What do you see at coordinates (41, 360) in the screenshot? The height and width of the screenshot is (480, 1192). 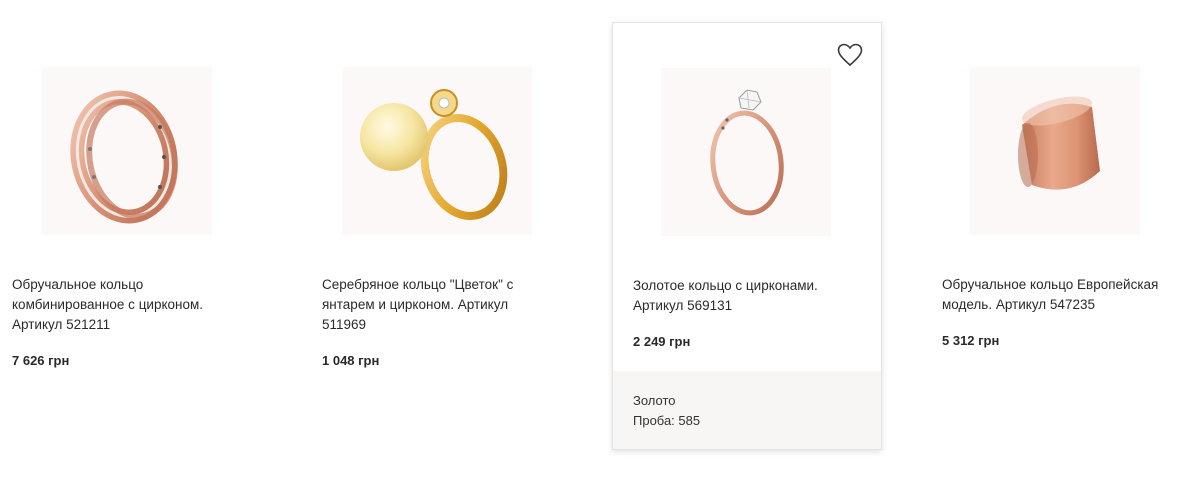 I see `product-price: 7 626 грн` at bounding box center [41, 360].